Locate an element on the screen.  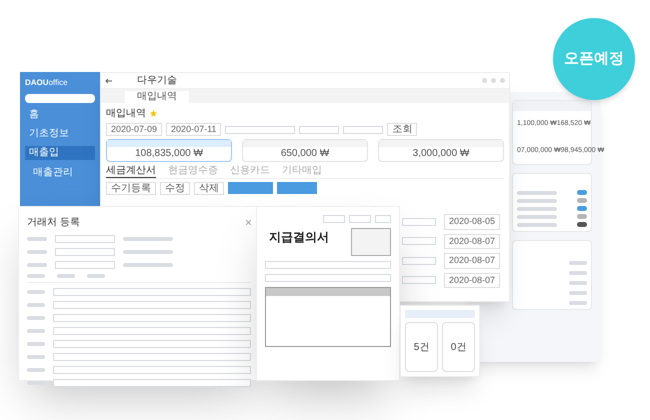
star-icon is located at coordinates (153, 113).